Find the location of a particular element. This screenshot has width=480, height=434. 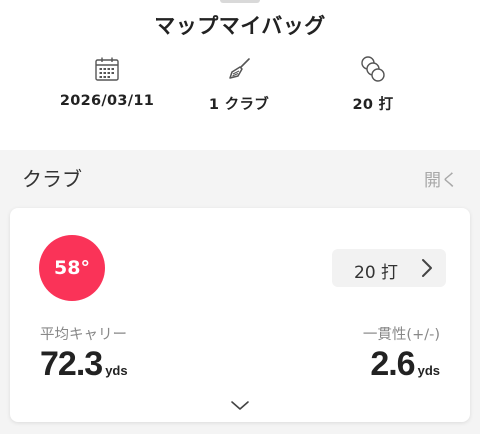

calendar-icon is located at coordinates (107, 69).